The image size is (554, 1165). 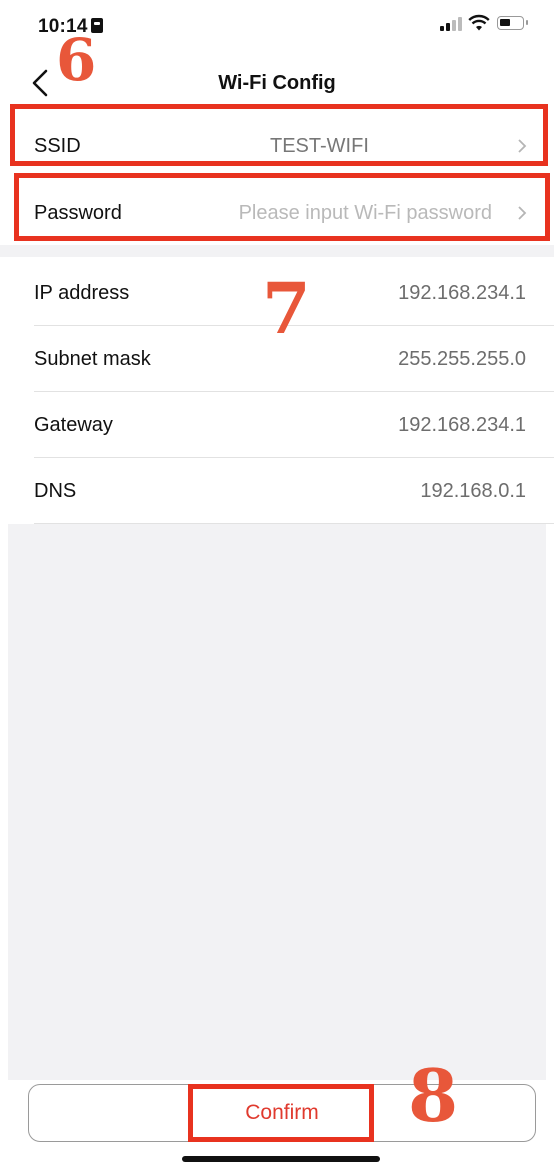 I want to click on step-7-annotation: 7, so click(x=286, y=308).